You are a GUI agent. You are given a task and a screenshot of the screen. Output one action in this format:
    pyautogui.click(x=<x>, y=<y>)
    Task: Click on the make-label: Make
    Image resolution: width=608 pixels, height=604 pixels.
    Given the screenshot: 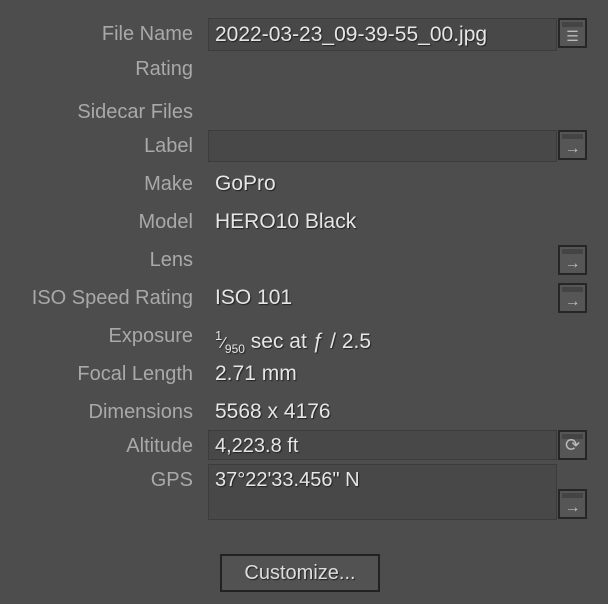 What is the action you would take?
    pyautogui.click(x=168, y=184)
    